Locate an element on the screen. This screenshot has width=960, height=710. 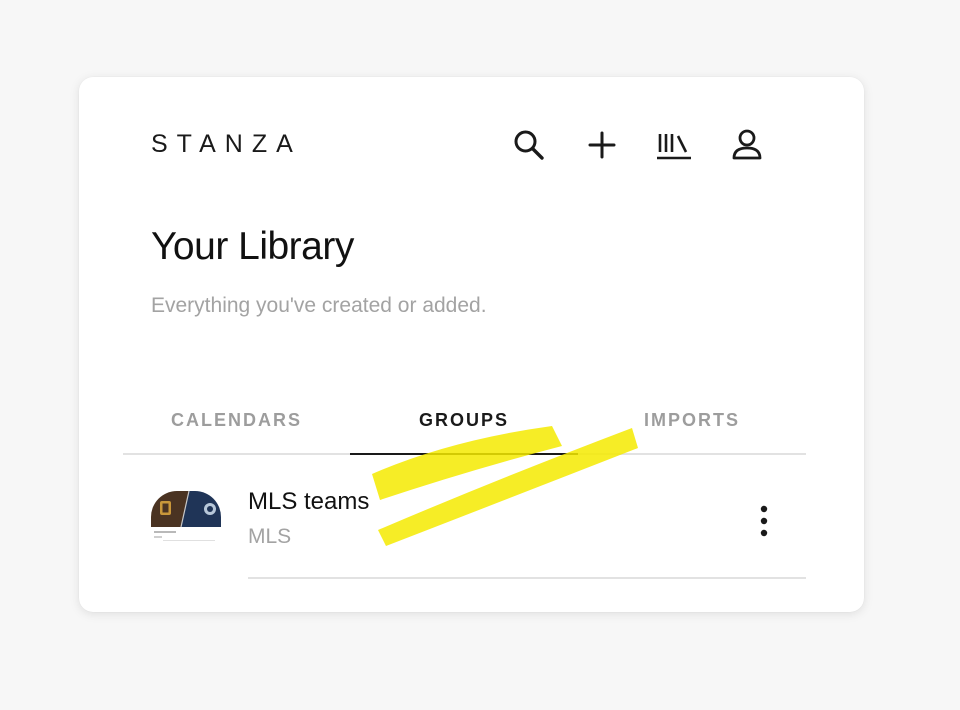
page-title: Your Library is located at coordinates (252, 246).